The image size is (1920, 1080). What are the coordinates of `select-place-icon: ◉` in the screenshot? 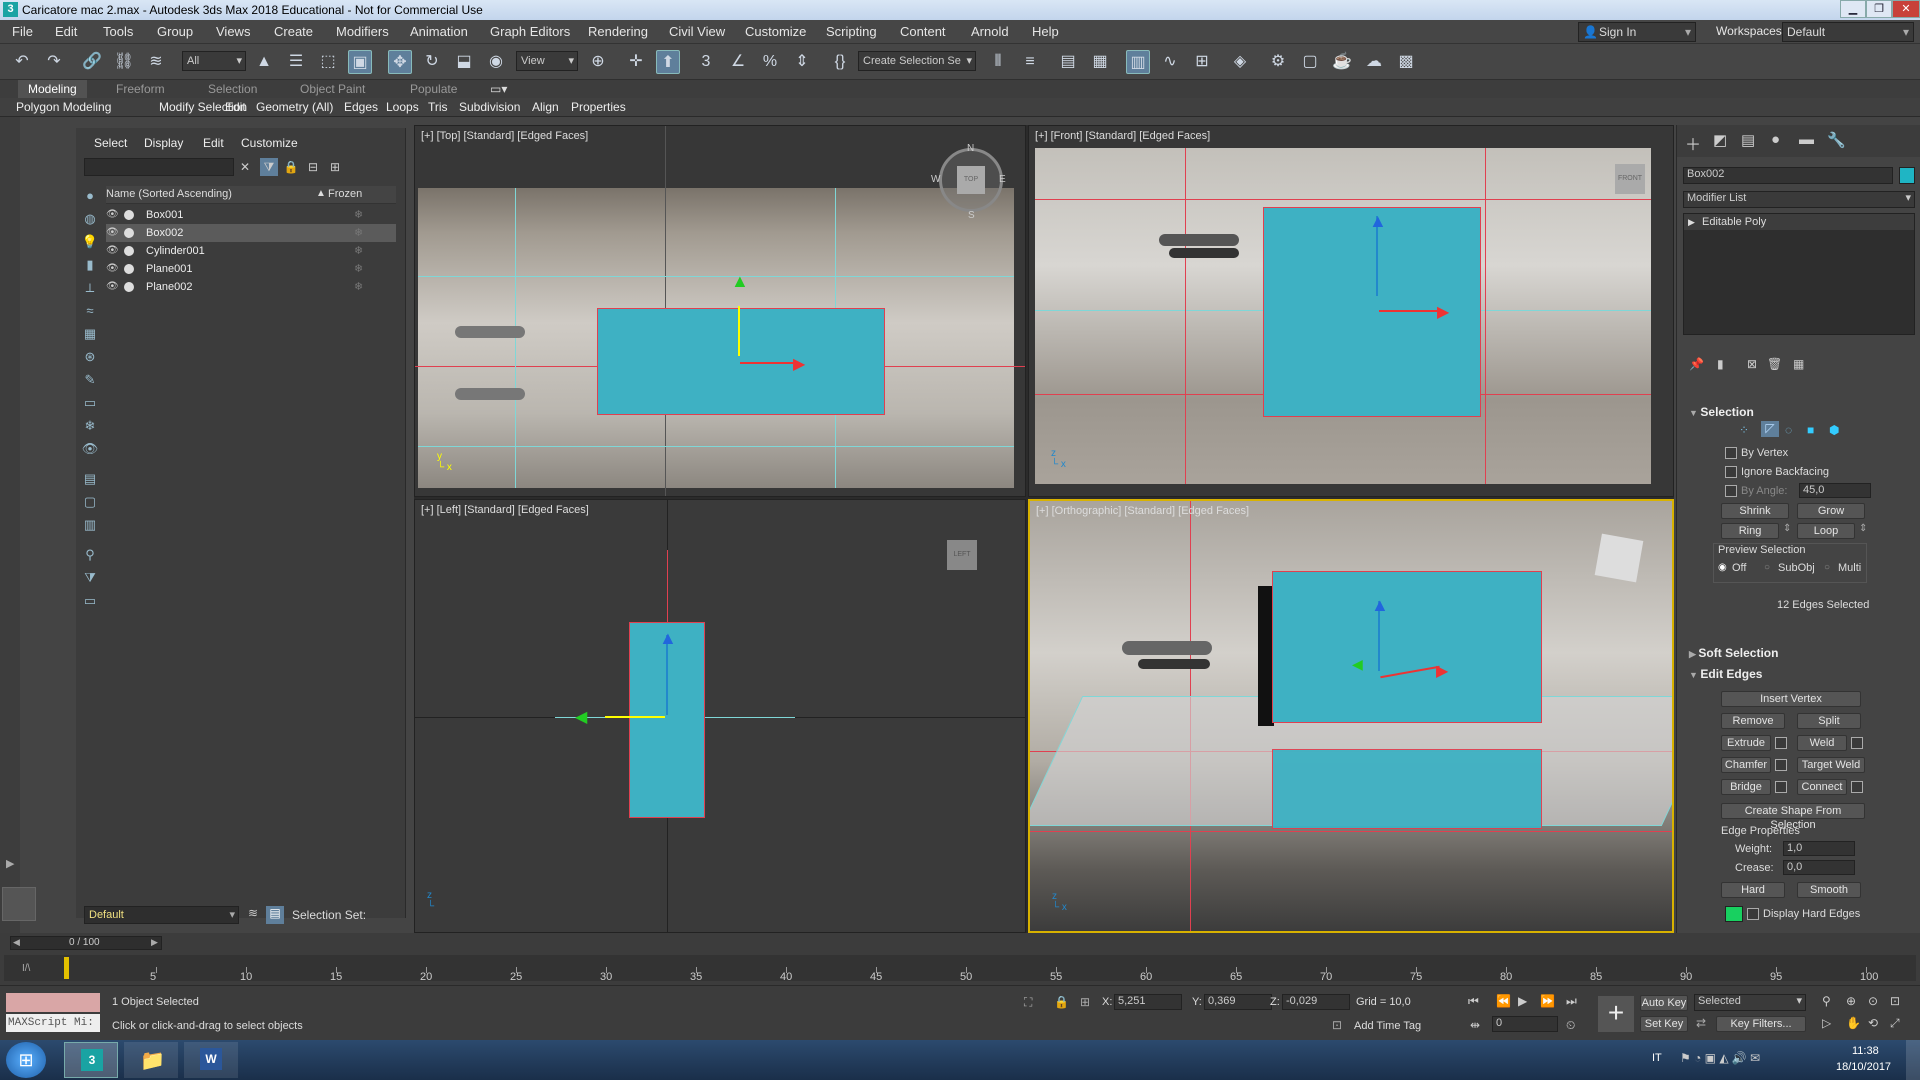 It's located at (496, 62).